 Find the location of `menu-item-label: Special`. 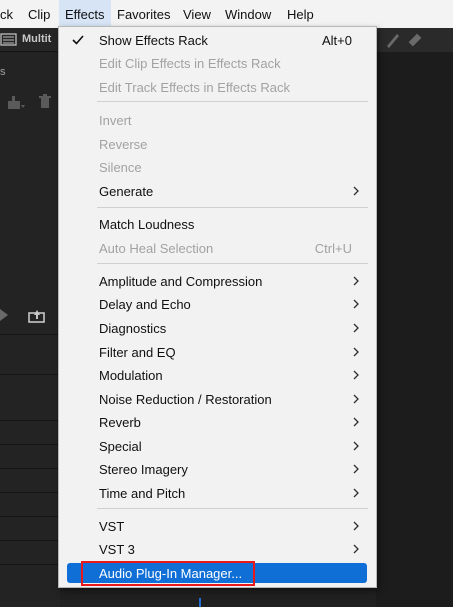

menu-item-label: Special is located at coordinates (120, 446).